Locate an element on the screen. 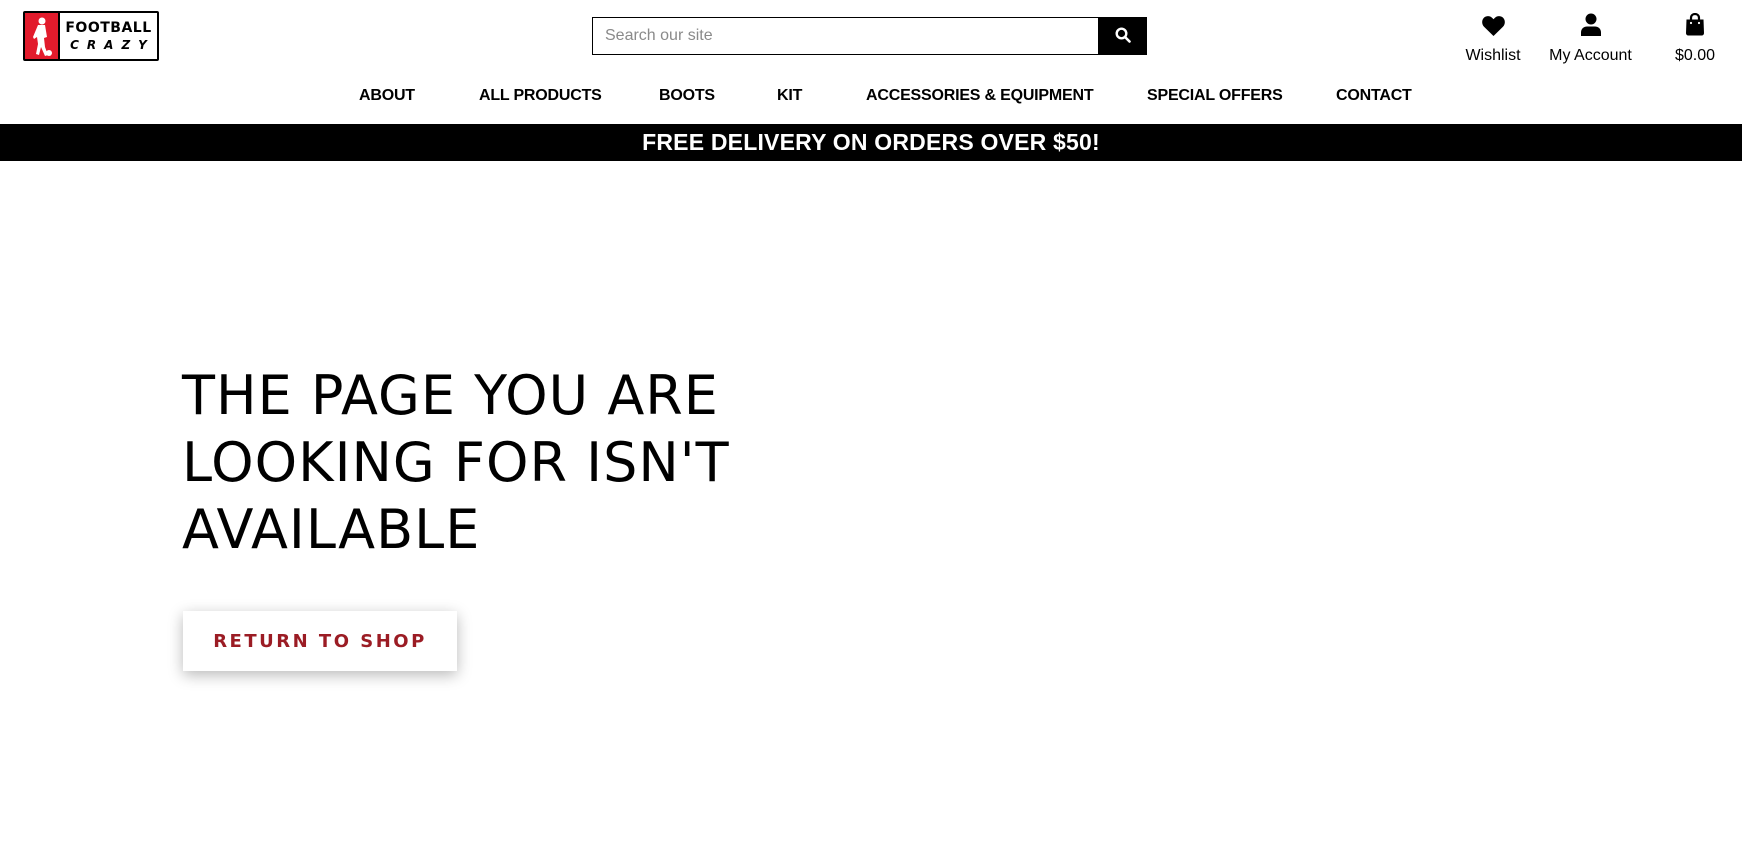 The height and width of the screenshot is (863, 1742). shopping-bag-icon is located at coordinates (1695, 23).